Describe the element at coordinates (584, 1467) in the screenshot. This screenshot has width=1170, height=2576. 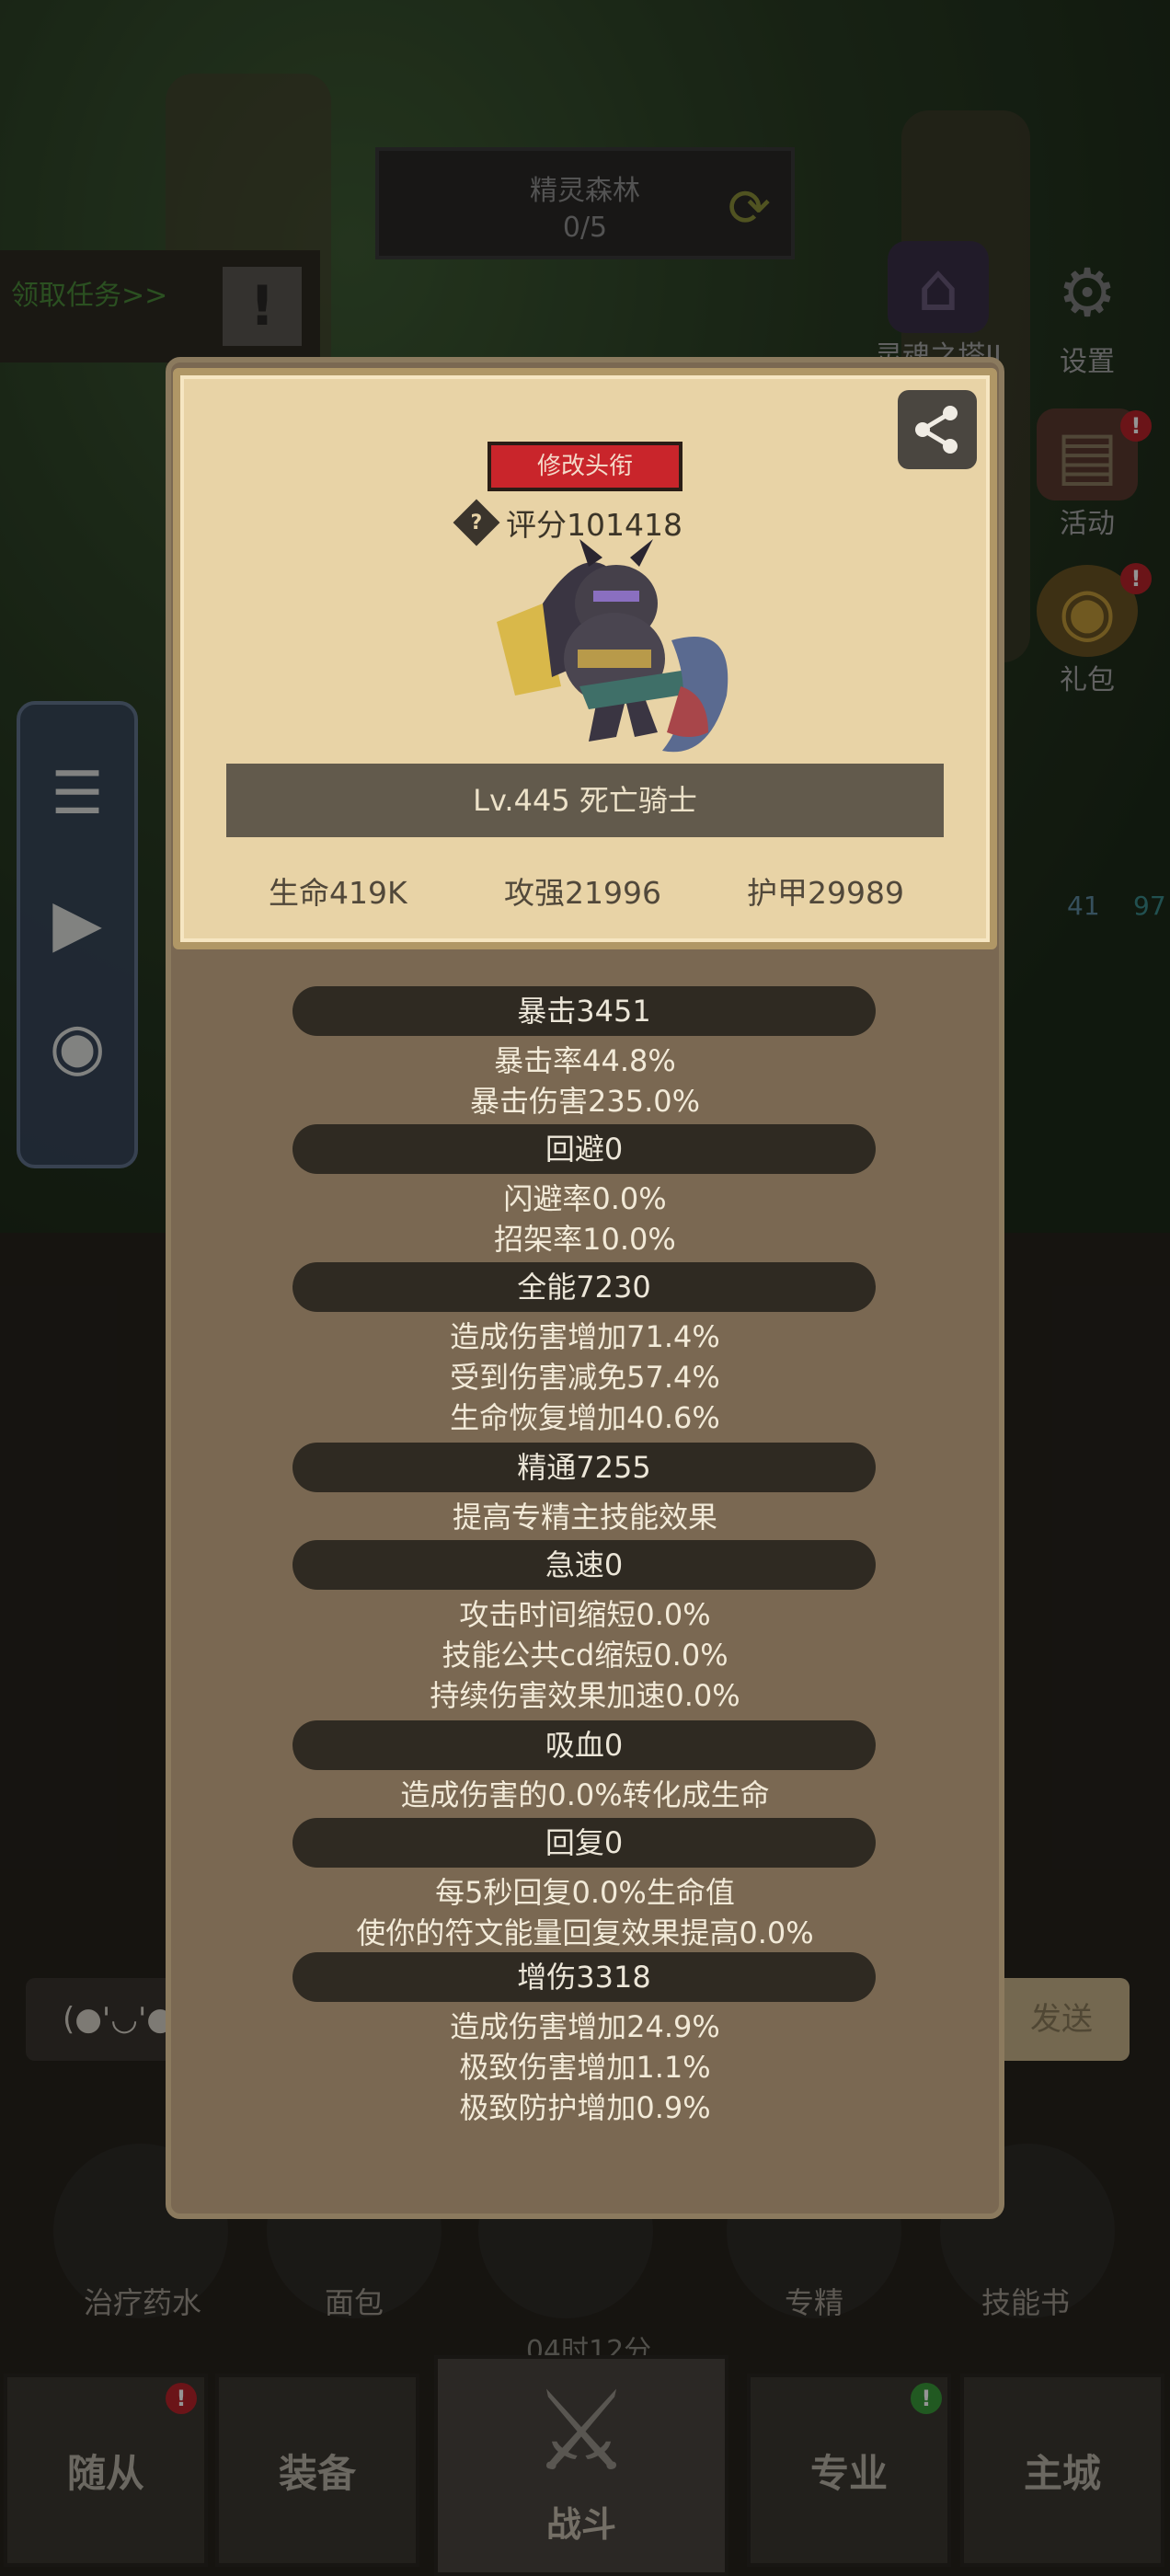
I see `section-mastery: 精通7255` at that location.